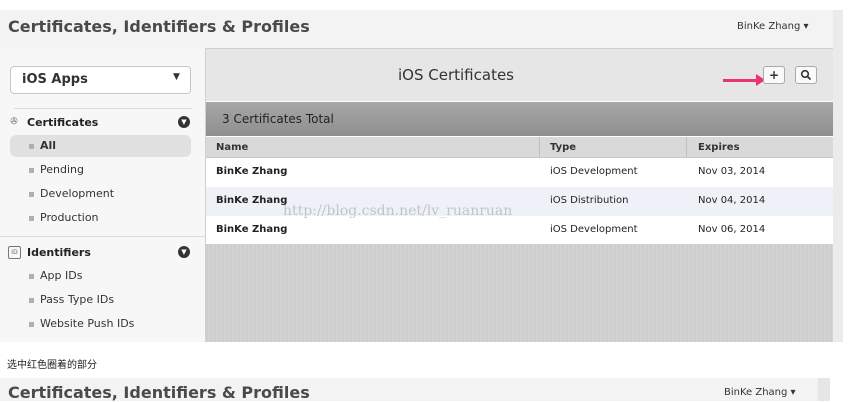  Describe the element at coordinates (159, 26) in the screenshot. I see `app-title: Certificates, Identifiers & Profiles` at that location.